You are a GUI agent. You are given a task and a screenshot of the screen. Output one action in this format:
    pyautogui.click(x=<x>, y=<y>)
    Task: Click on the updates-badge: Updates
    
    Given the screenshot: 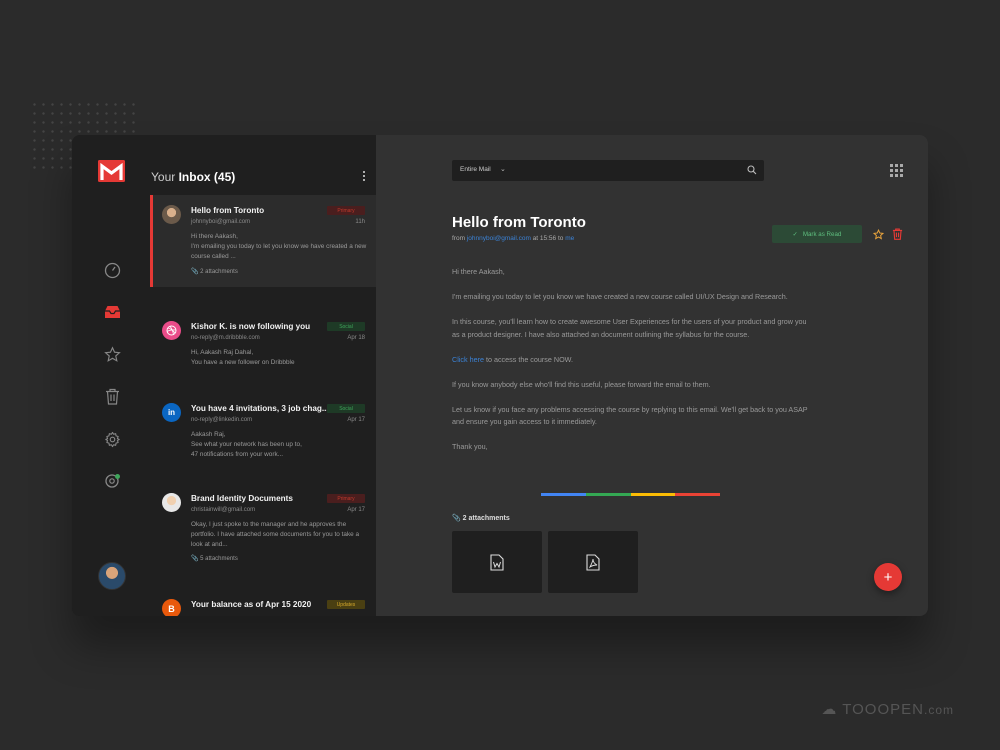 What is the action you would take?
    pyautogui.click(x=346, y=604)
    